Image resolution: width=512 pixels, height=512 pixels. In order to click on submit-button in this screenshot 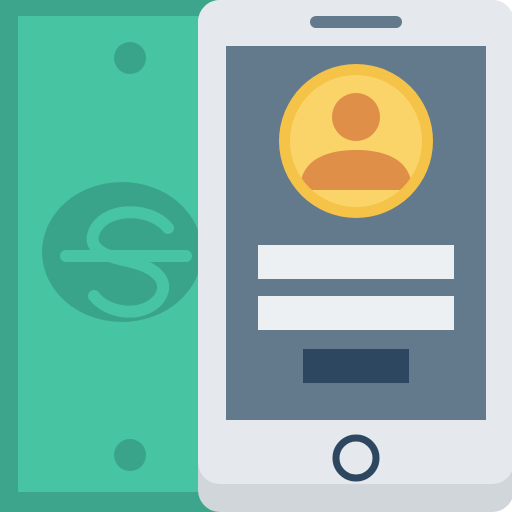, I will do `click(356, 366)`.